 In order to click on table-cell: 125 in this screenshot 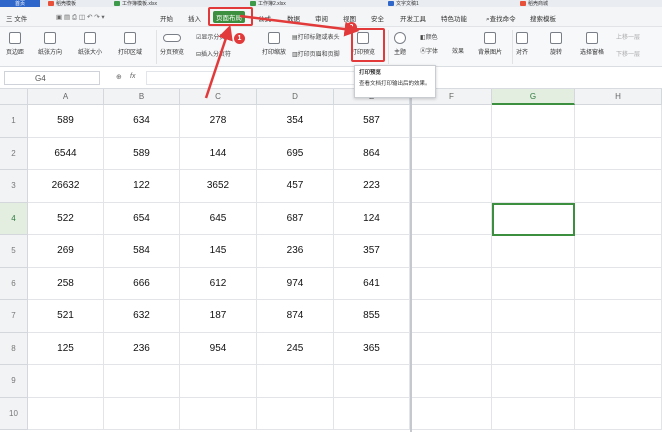, I will do `click(66, 348)`.